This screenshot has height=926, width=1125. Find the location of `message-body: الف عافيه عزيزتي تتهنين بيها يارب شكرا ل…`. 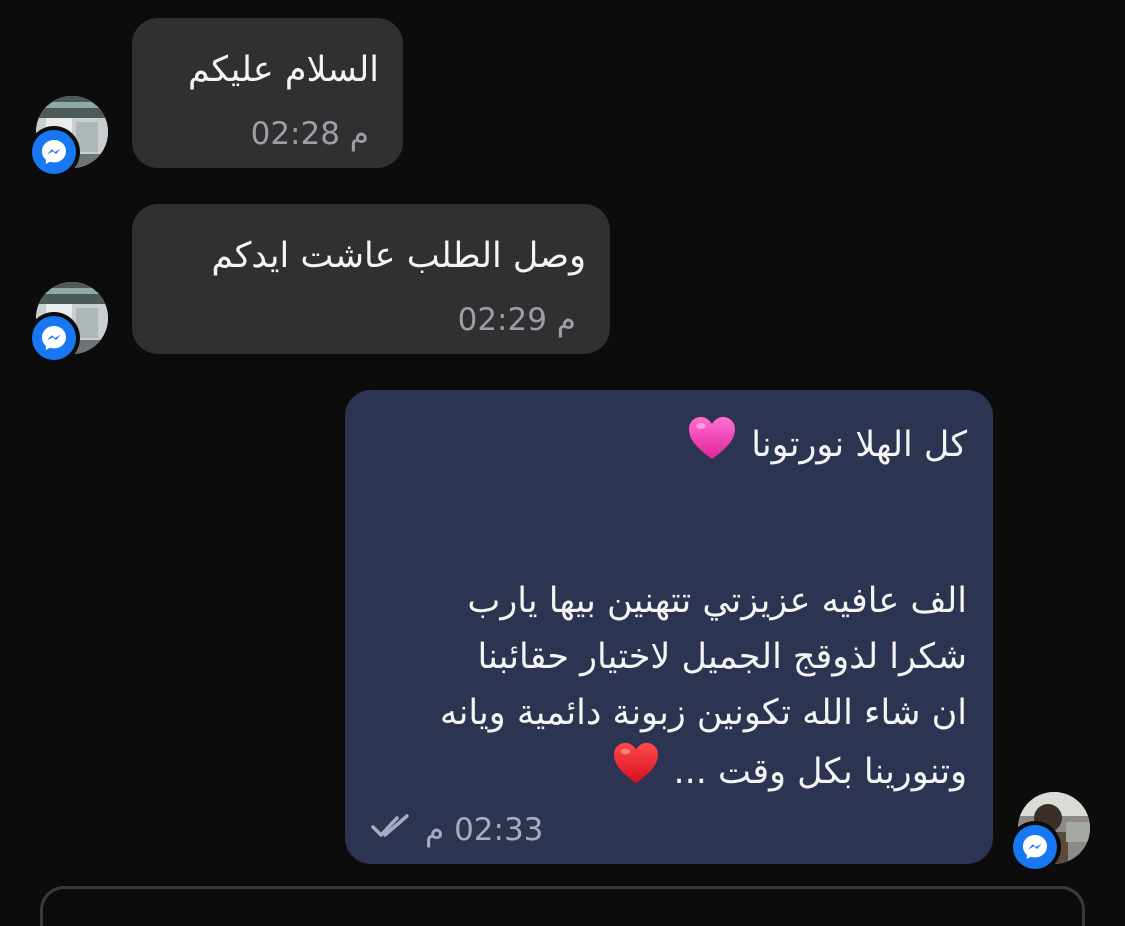

message-body: الف عافيه عزيزتي تتهنين بيها يارب شكرا ل… is located at coordinates (667, 687).